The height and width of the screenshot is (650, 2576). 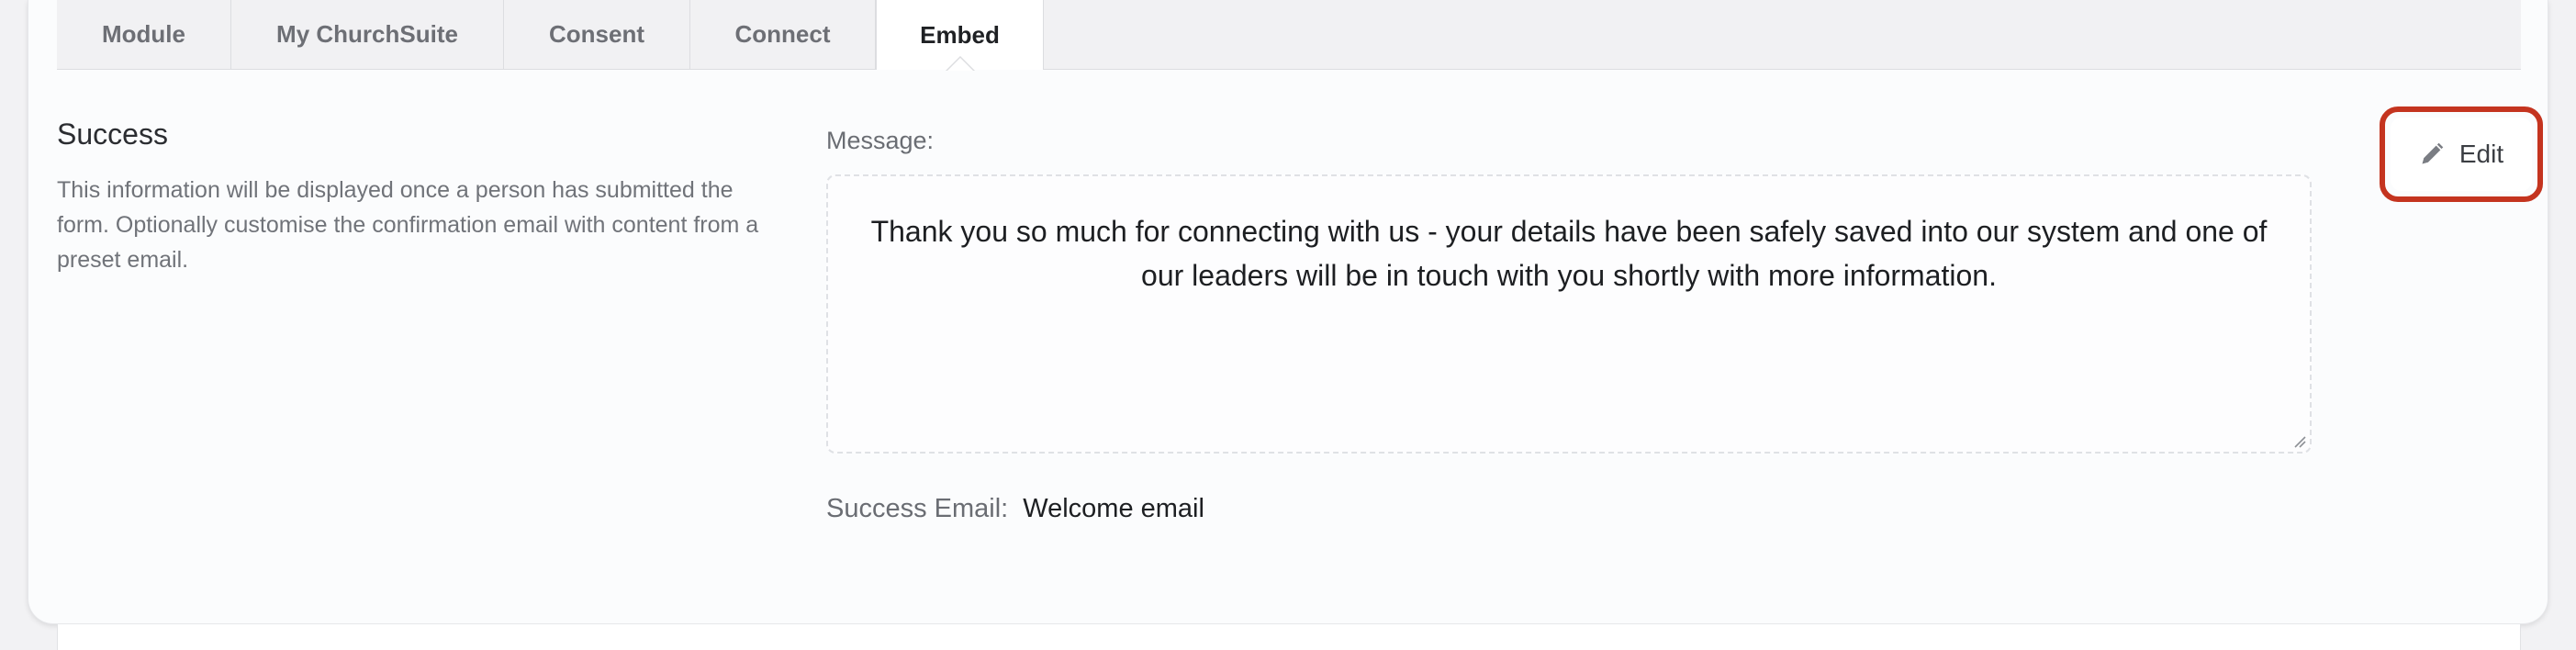 What do you see at coordinates (960, 35) in the screenshot?
I see `tab-embed: Embed` at bounding box center [960, 35].